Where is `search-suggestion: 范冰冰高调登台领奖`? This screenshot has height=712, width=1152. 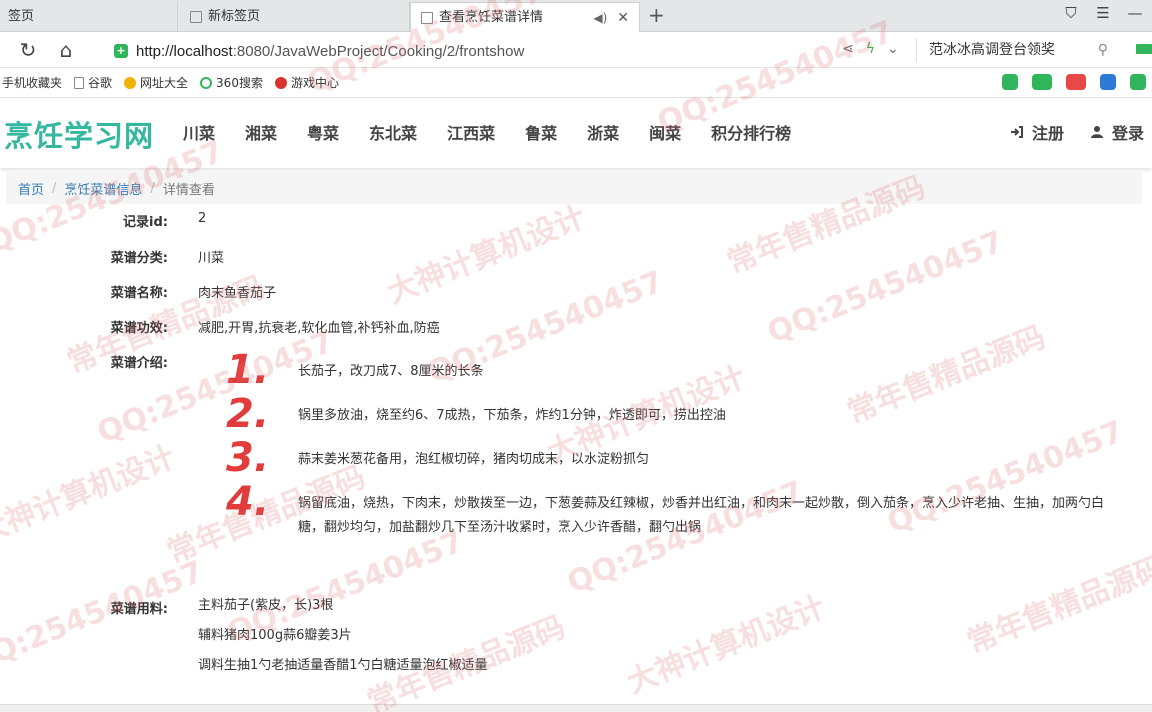
search-suggestion: 范冰冰高调登台领奖 is located at coordinates (992, 50).